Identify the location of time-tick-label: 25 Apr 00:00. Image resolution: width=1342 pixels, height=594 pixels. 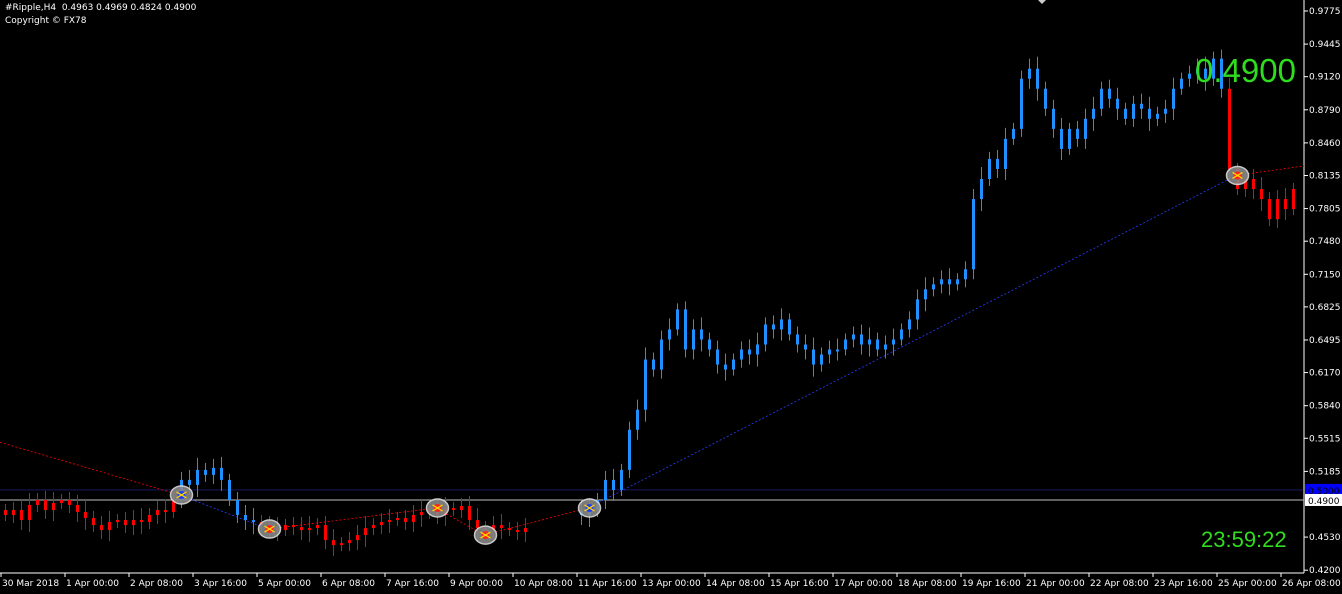
(1247, 584).